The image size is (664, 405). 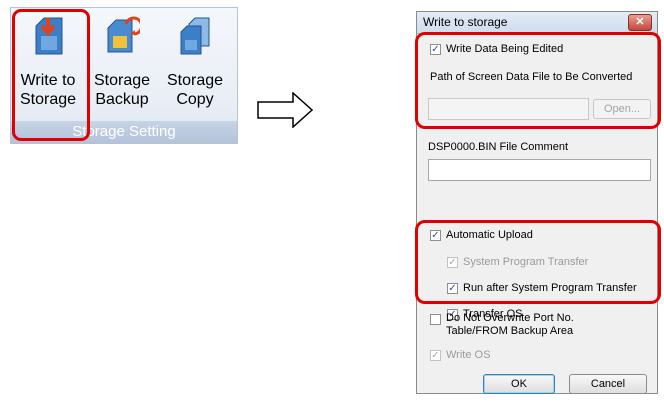 What do you see at coordinates (537, 23) in the screenshot?
I see `dialog-title-bar: Write to storage ✕` at bounding box center [537, 23].